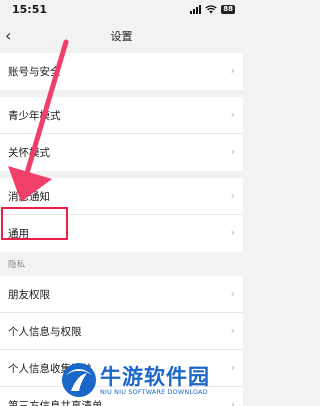 The height and width of the screenshot is (406, 320). What do you see at coordinates (211, 9) in the screenshot?
I see `wifi-icon` at bounding box center [211, 9].